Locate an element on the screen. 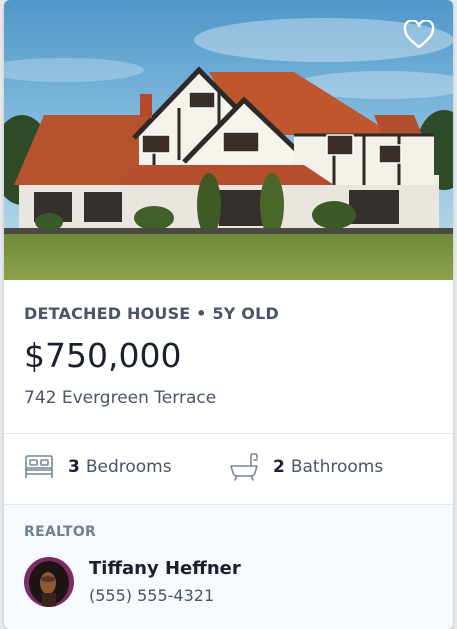 This screenshot has height=629, width=457. bed-icon is located at coordinates (39, 466).